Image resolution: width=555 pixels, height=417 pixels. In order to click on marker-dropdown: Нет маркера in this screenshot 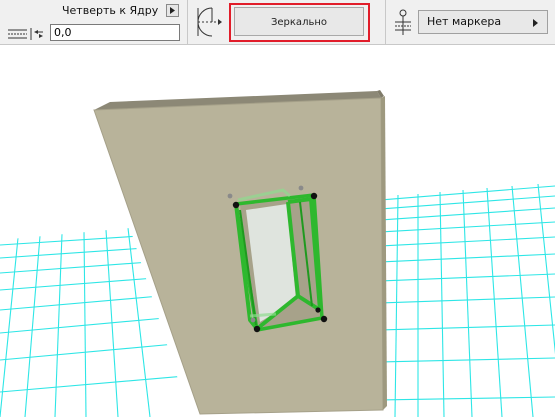, I will do `click(483, 22)`.